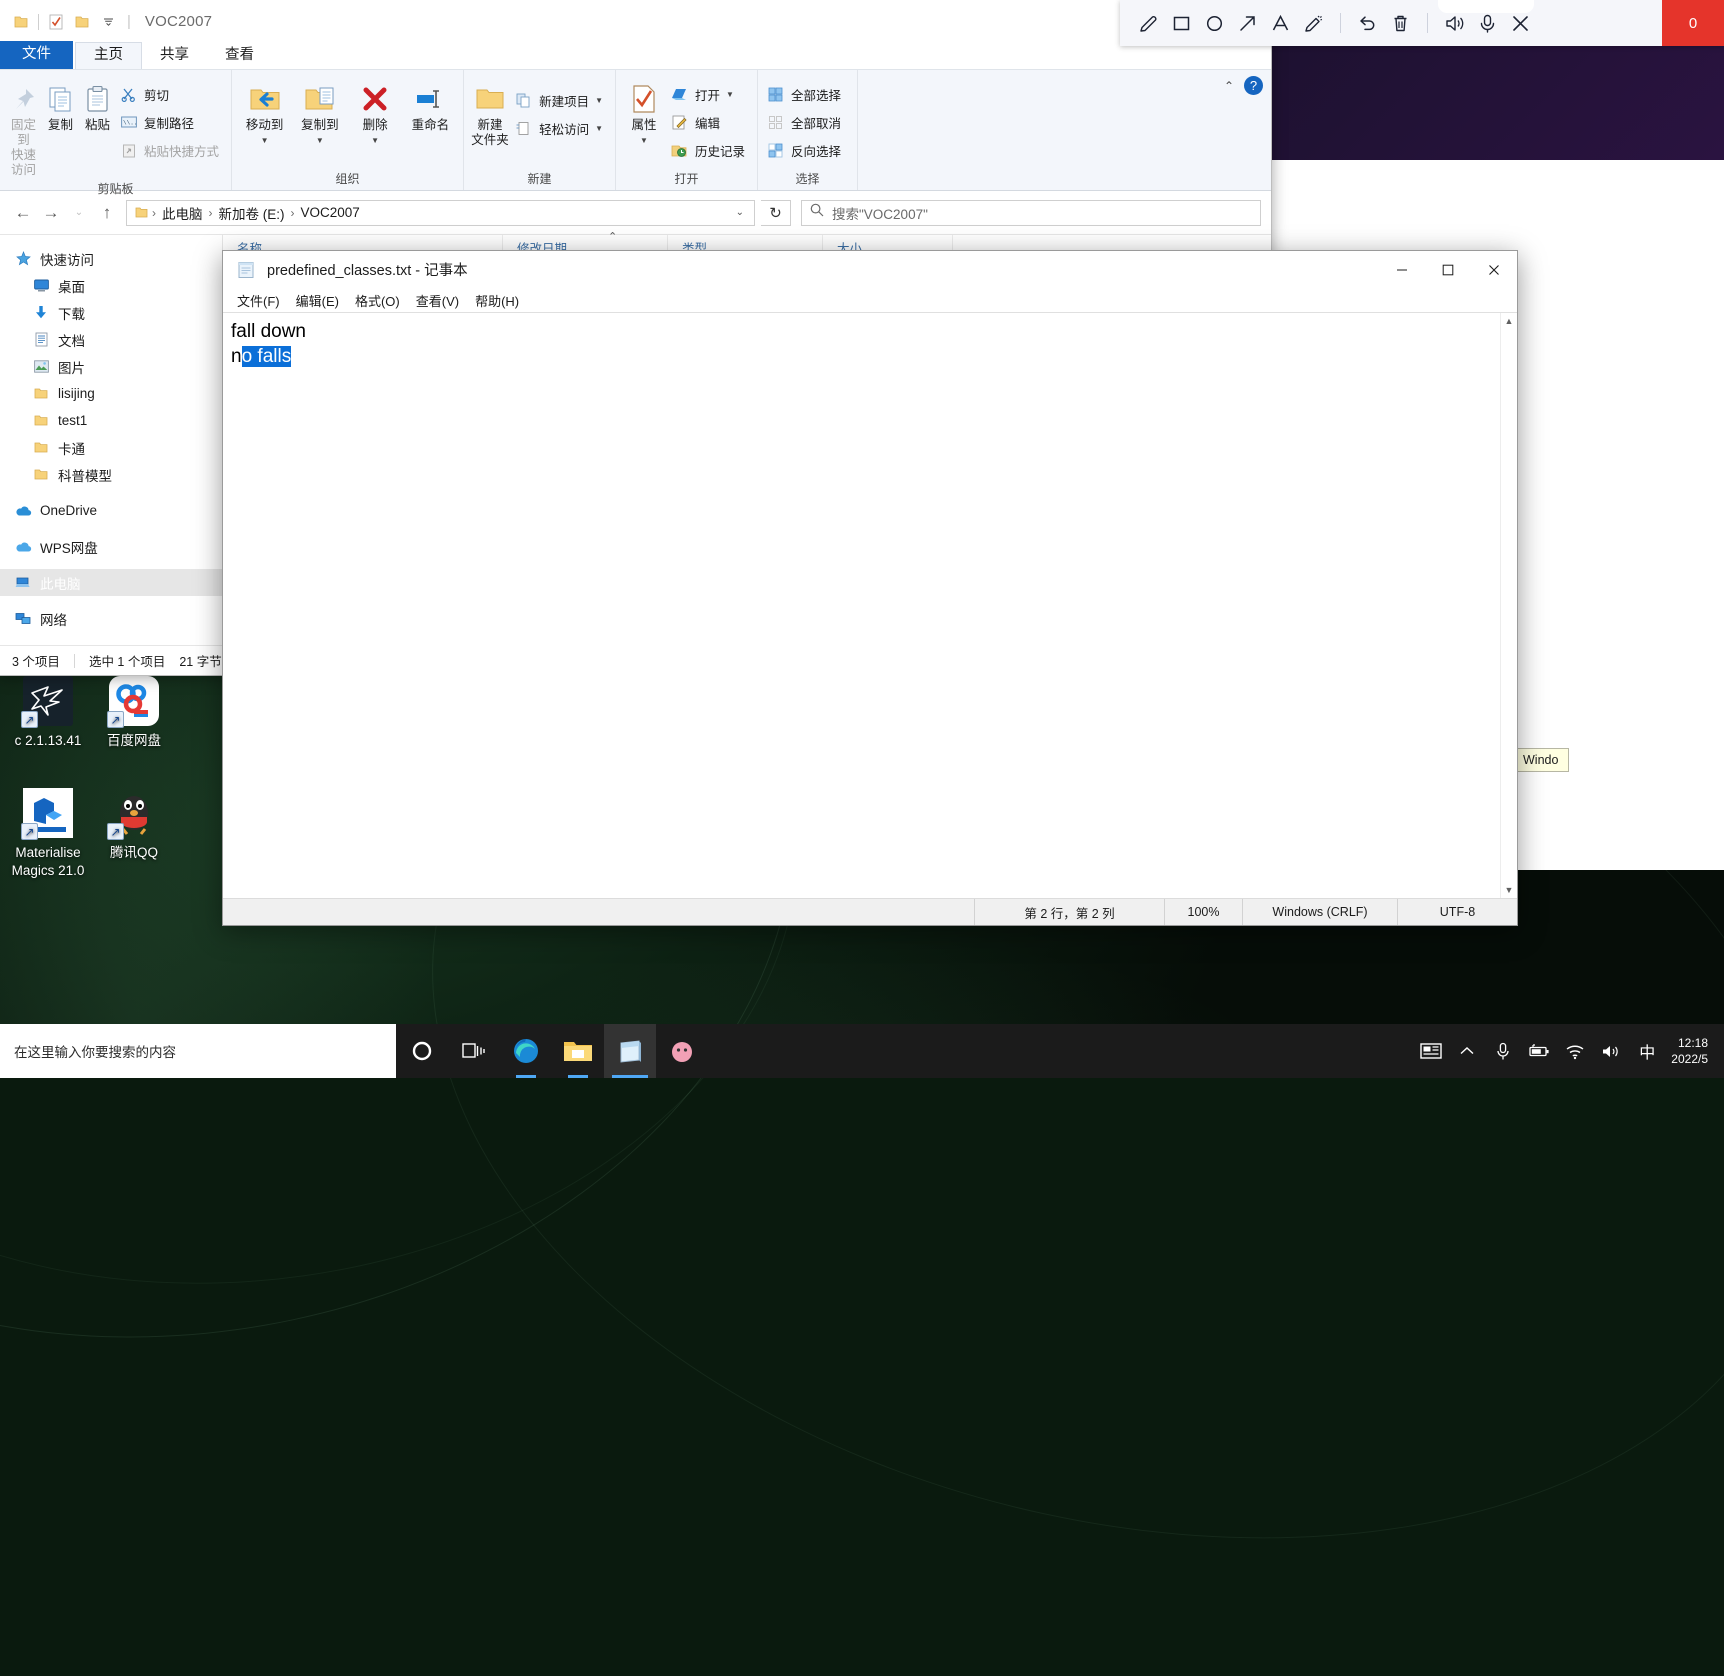 The image size is (1724, 1676). I want to click on edit-button: 编辑, so click(709, 122).